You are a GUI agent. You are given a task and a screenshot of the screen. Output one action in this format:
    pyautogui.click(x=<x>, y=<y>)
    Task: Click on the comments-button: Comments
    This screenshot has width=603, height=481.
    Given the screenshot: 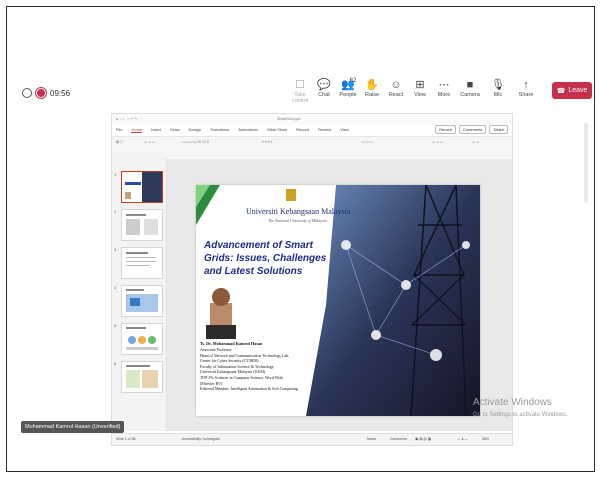 What is the action you would take?
    pyautogui.click(x=472, y=129)
    